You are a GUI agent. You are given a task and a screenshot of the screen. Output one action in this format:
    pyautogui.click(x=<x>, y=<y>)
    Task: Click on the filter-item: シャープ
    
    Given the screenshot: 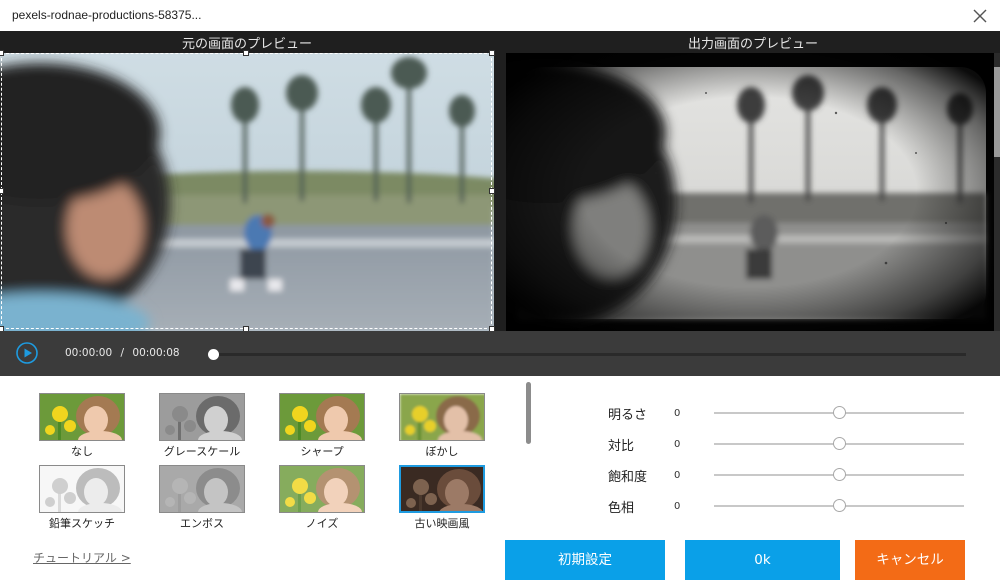 What is the action you would take?
    pyautogui.click(x=322, y=426)
    